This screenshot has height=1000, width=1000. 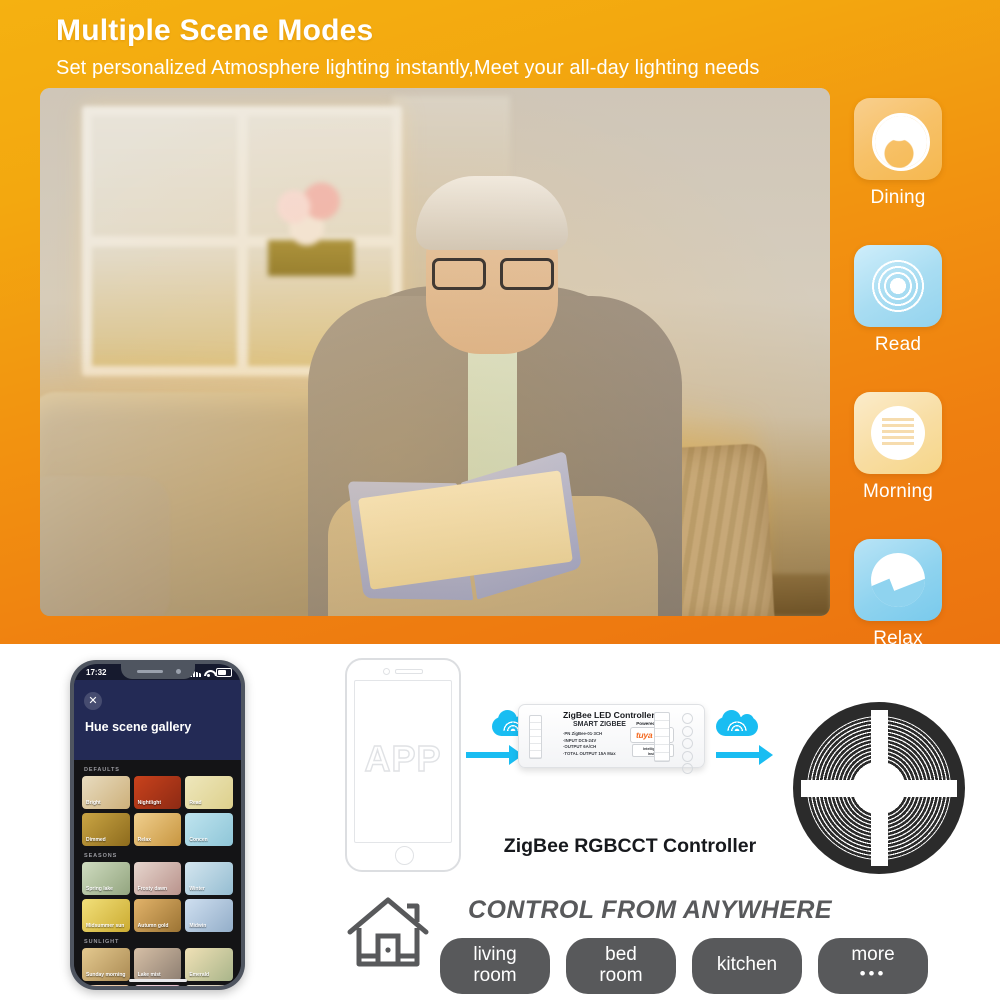 I want to click on section-label-seasons: SEASONS, so click(x=101, y=856).